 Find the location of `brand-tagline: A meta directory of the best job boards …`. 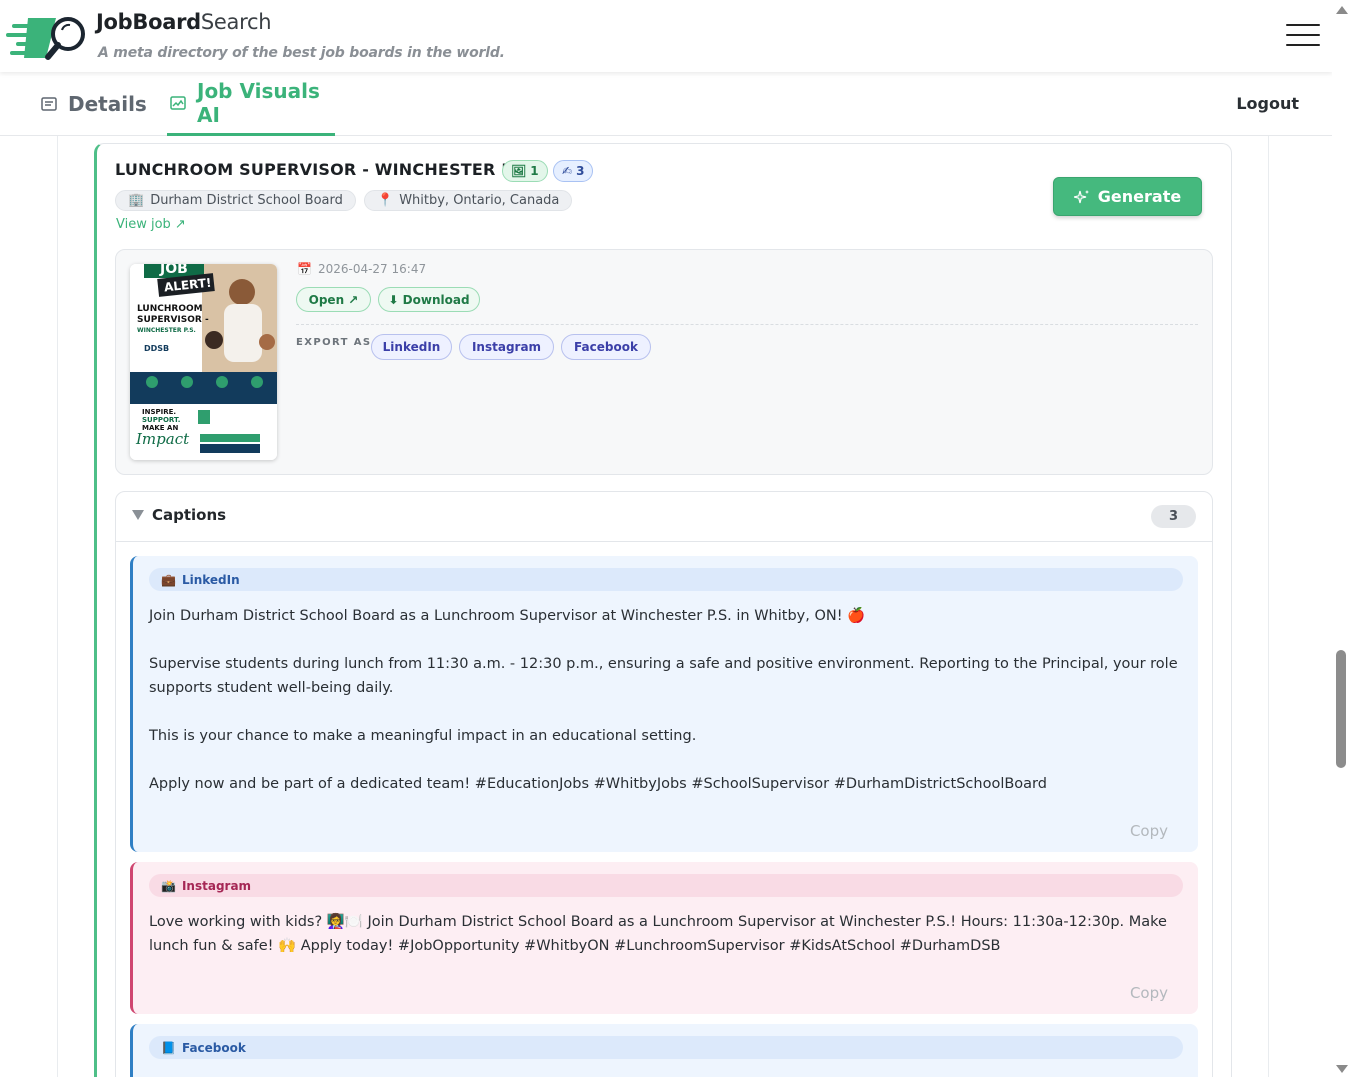

brand-tagline: A meta directory of the best job boards … is located at coordinates (301, 53).